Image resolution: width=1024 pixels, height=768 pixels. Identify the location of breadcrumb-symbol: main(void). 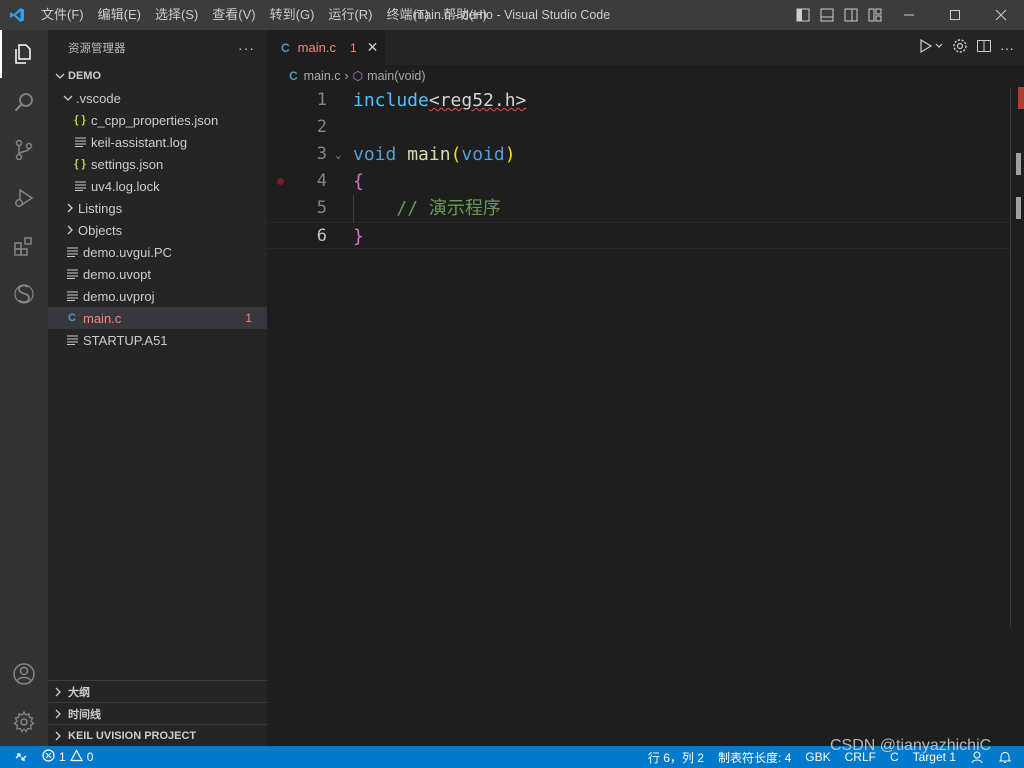
(396, 76).